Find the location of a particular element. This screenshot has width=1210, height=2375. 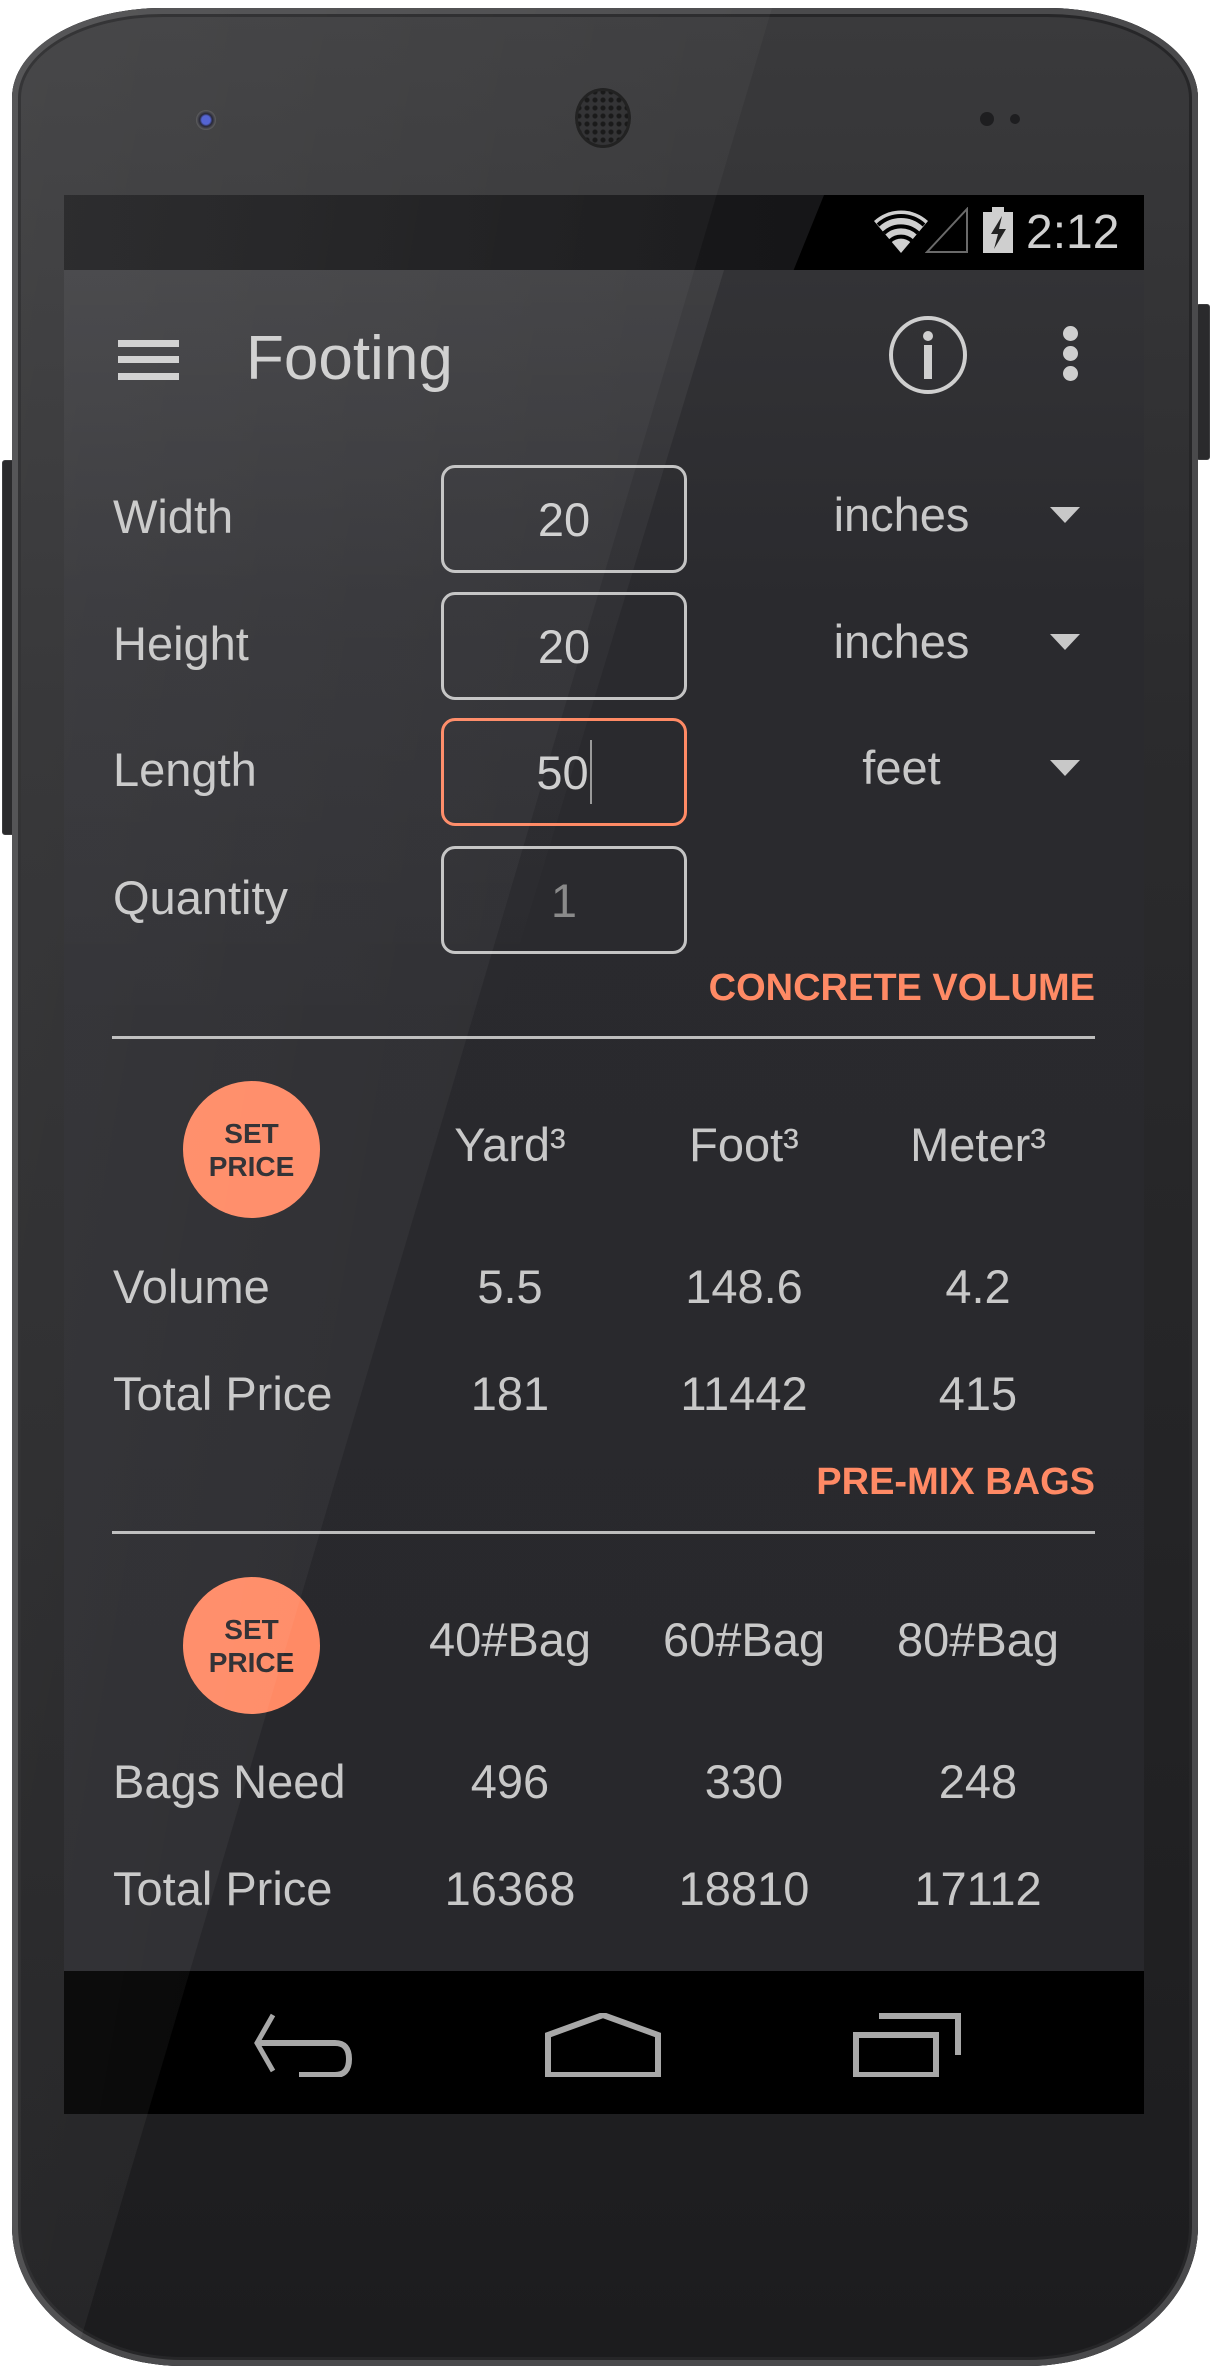

quantity-input: 1 is located at coordinates (564, 900).